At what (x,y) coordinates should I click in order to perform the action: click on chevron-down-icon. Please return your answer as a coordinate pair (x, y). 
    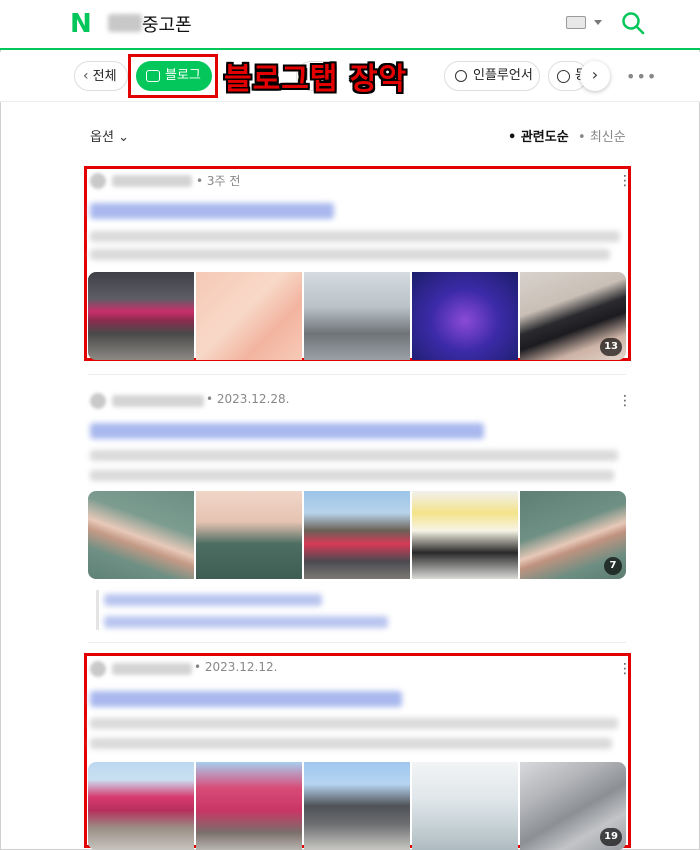
    Looking at the image, I should click on (598, 22).